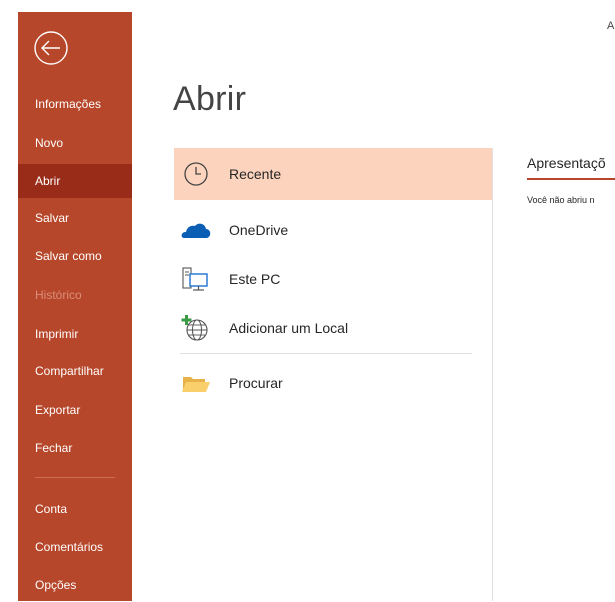 Image resolution: width=615 pixels, height=602 pixels. What do you see at coordinates (333, 230) in the screenshot?
I see `location-onedrive: OneDrive` at bounding box center [333, 230].